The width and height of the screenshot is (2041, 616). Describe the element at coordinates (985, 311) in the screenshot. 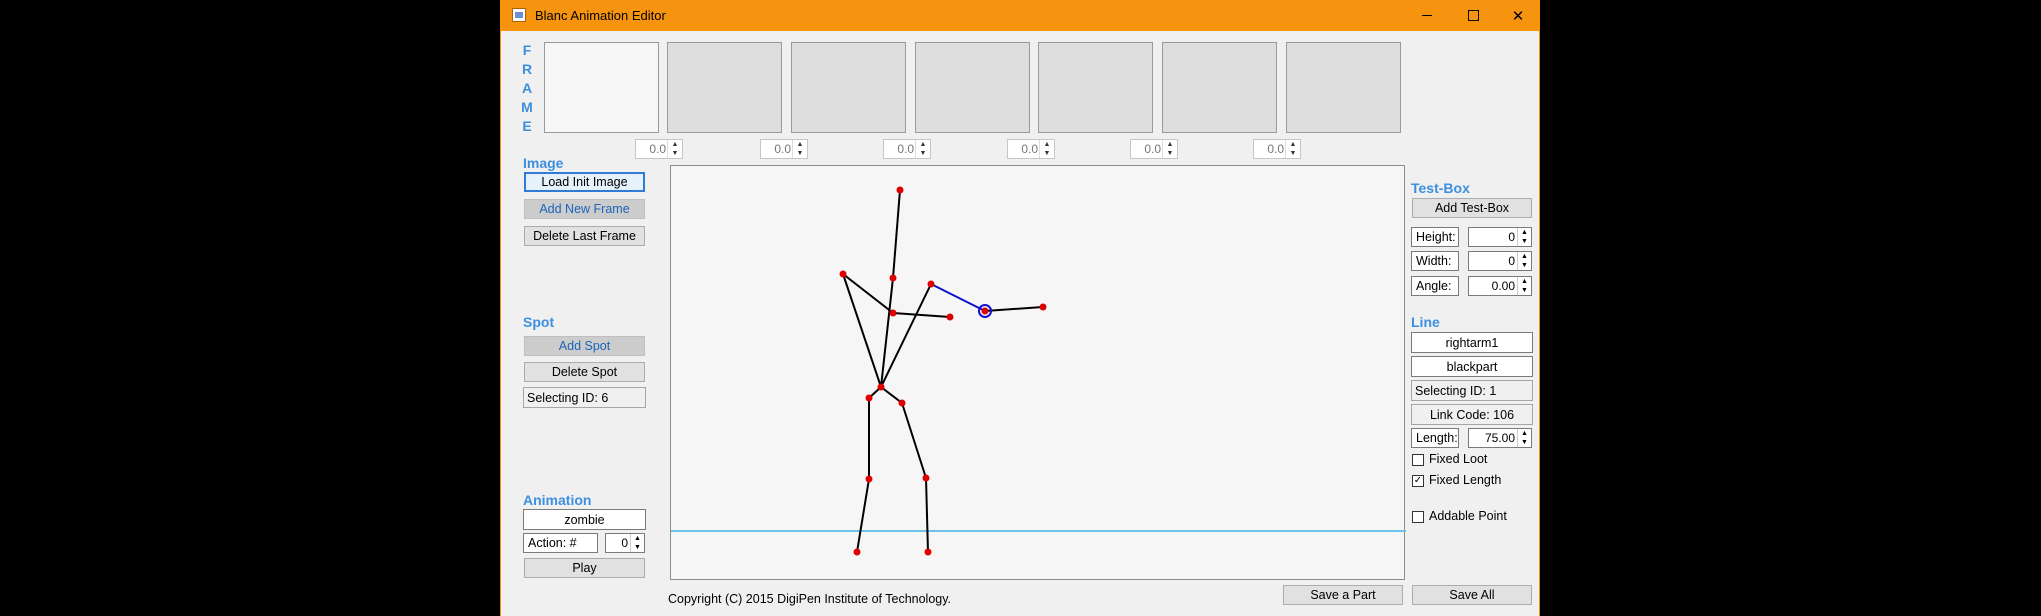

I see `joint-right-elbow` at that location.